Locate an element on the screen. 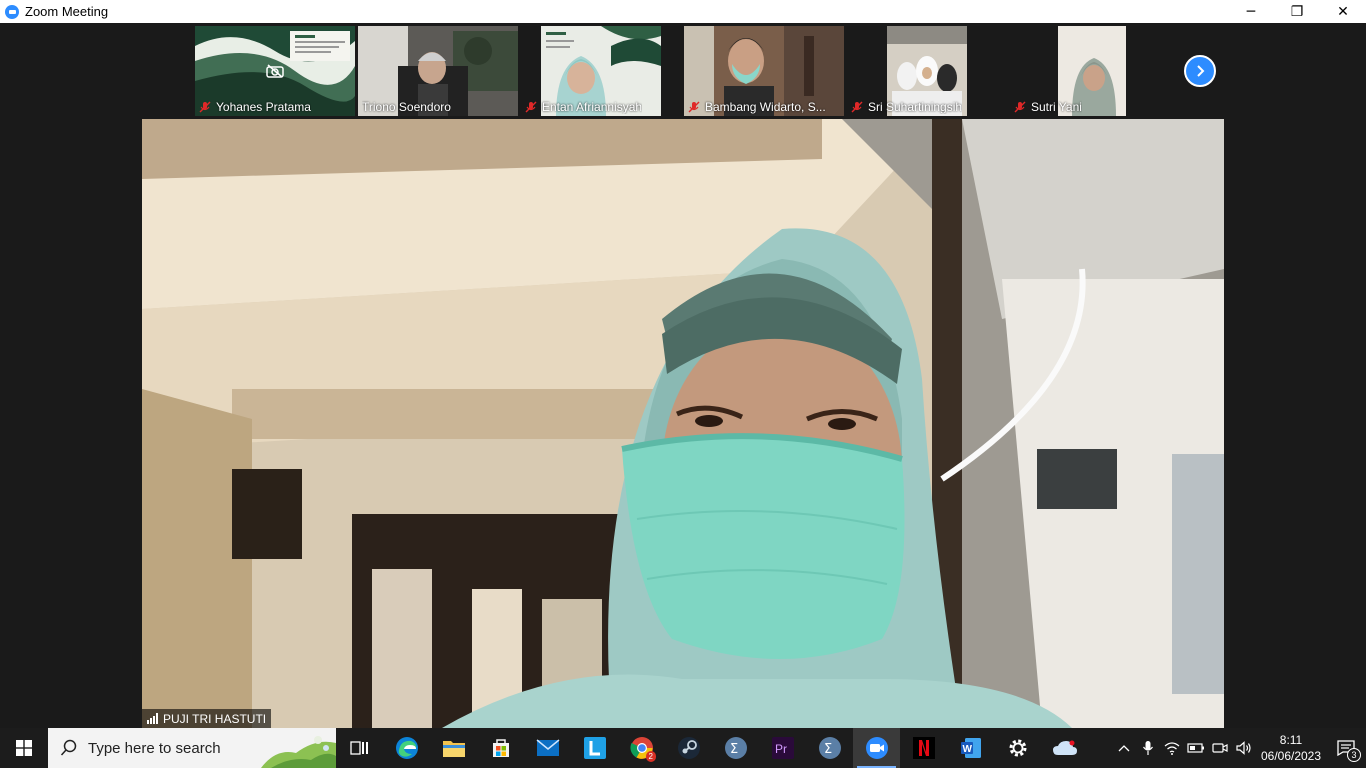  active-speaker-name: PUJI TRI HASTUTI is located at coordinates (215, 718).